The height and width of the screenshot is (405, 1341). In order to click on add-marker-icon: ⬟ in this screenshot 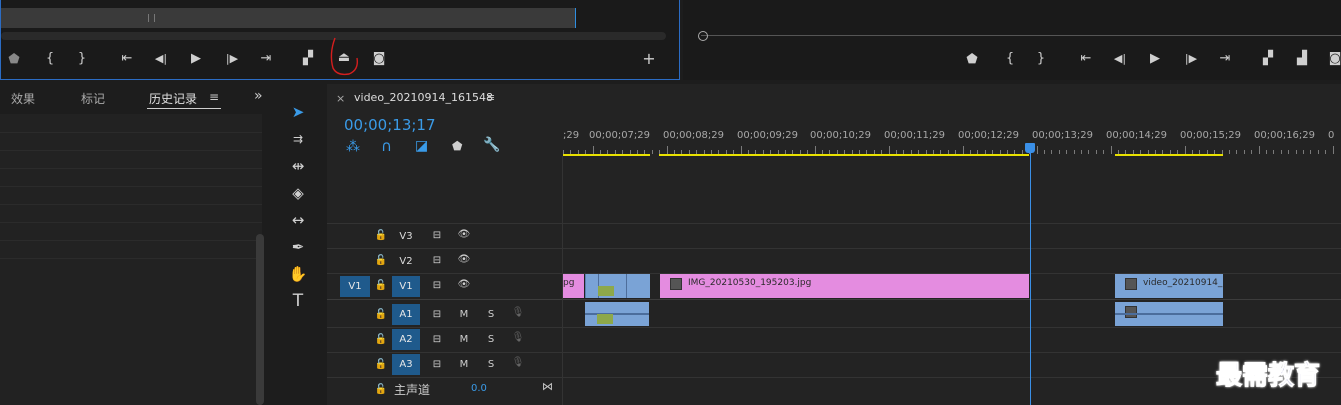, I will do `click(457, 146)`.